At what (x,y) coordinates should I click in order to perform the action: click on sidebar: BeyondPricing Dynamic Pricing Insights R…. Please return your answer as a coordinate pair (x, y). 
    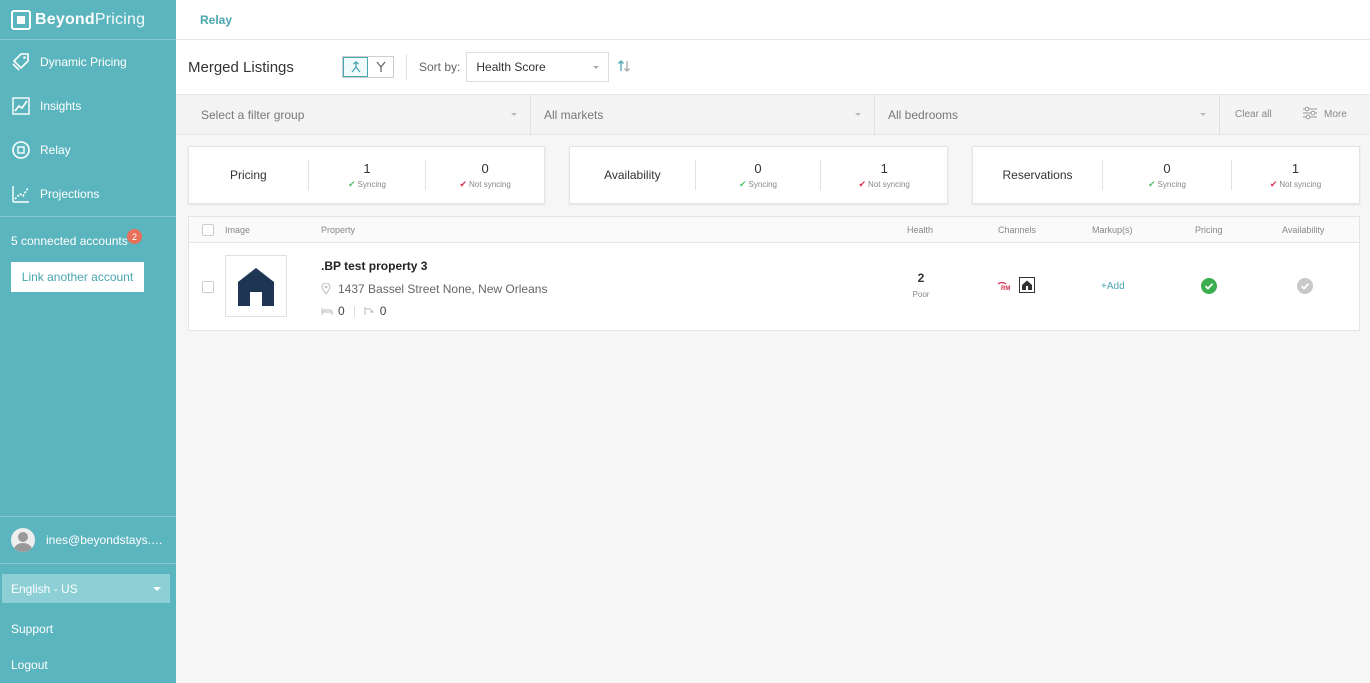
    Looking at the image, I should click on (88, 341).